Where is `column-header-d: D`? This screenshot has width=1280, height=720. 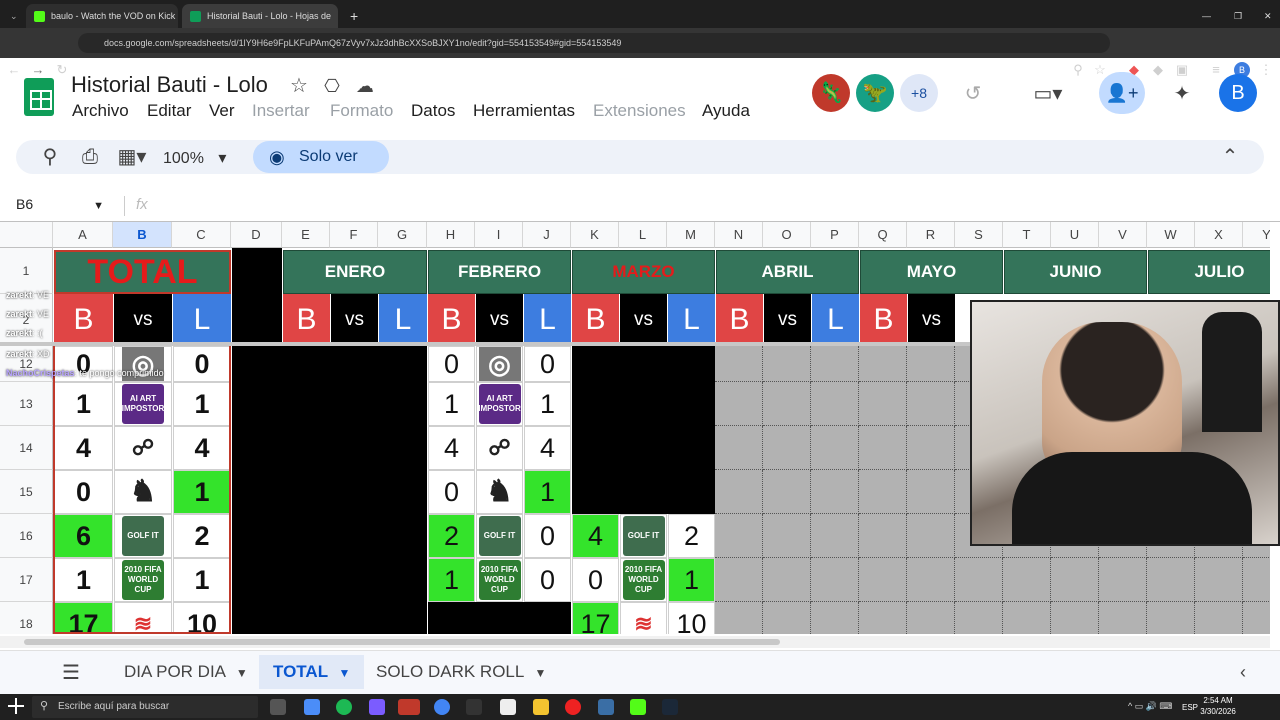 column-header-d: D is located at coordinates (256, 235).